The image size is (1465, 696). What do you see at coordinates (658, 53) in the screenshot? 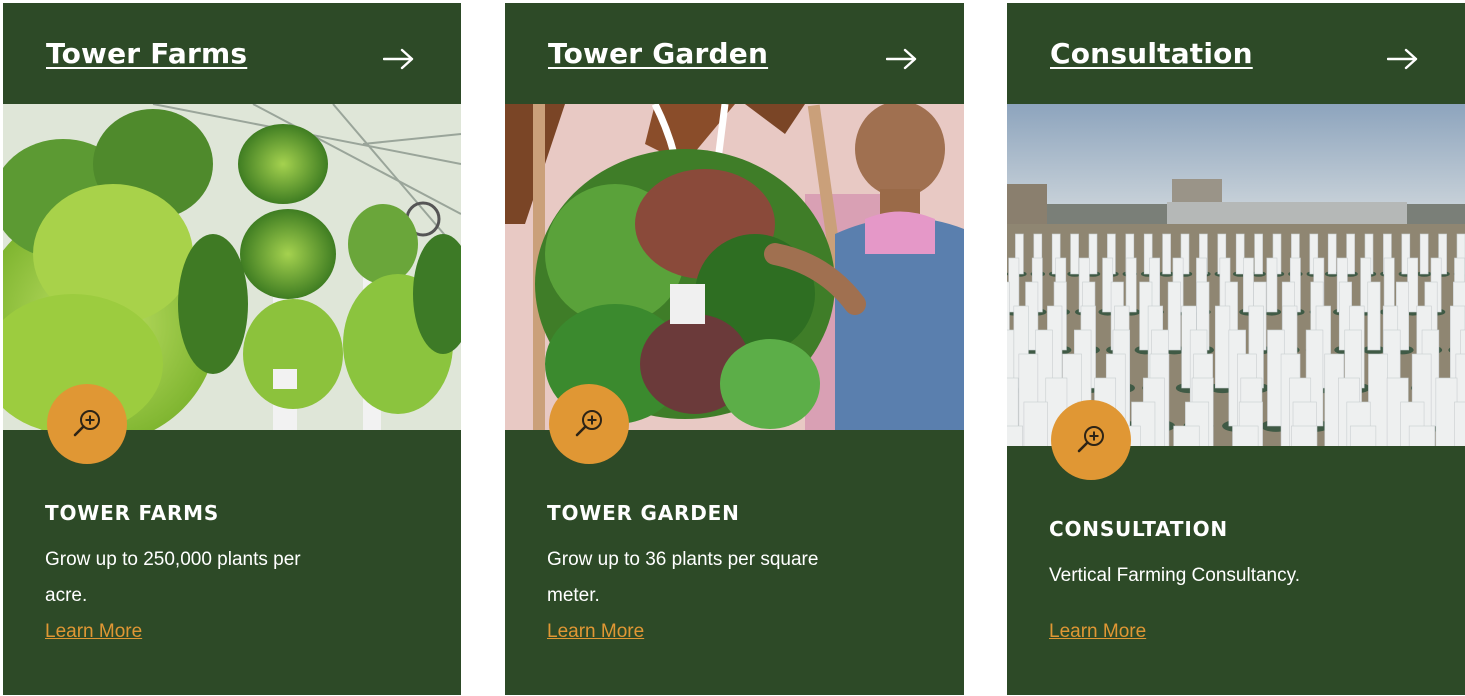
I see `card-title-link: Tower Garden` at bounding box center [658, 53].